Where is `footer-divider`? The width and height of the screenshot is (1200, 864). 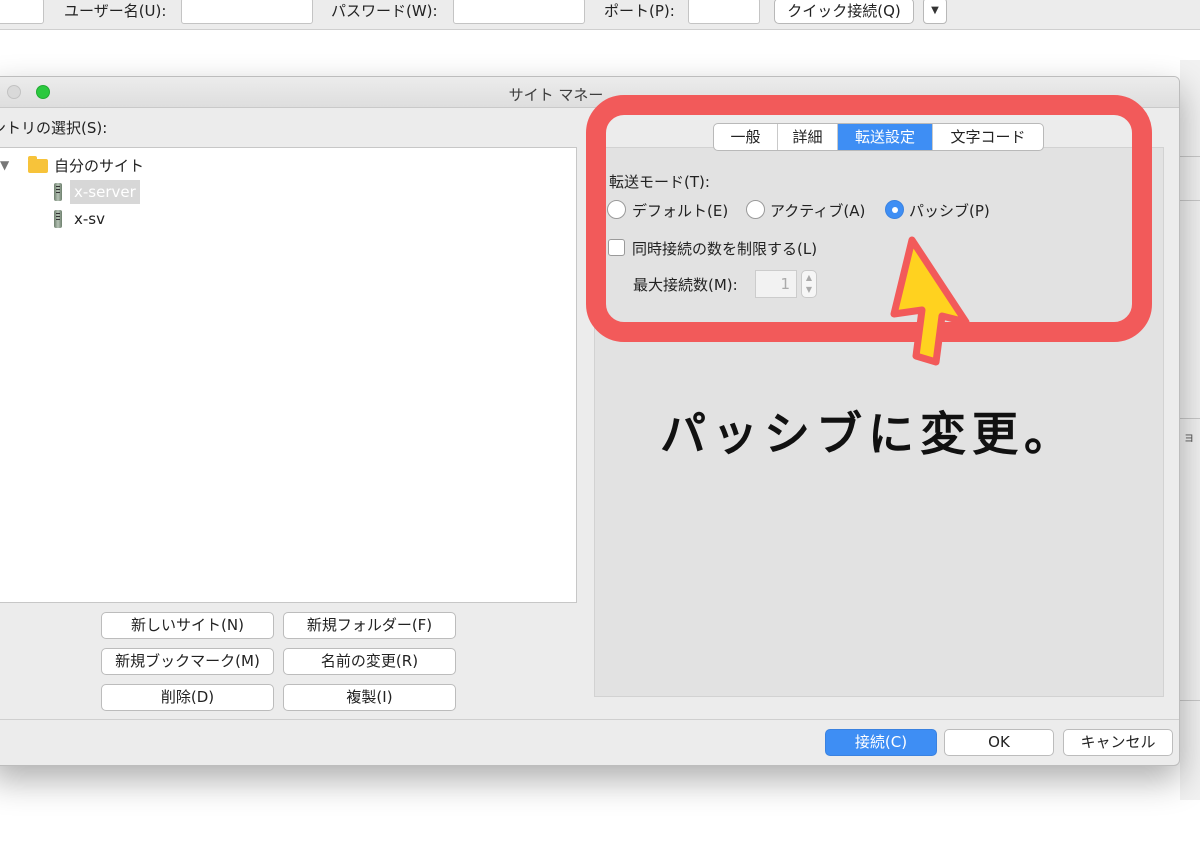 footer-divider is located at coordinates (589, 719).